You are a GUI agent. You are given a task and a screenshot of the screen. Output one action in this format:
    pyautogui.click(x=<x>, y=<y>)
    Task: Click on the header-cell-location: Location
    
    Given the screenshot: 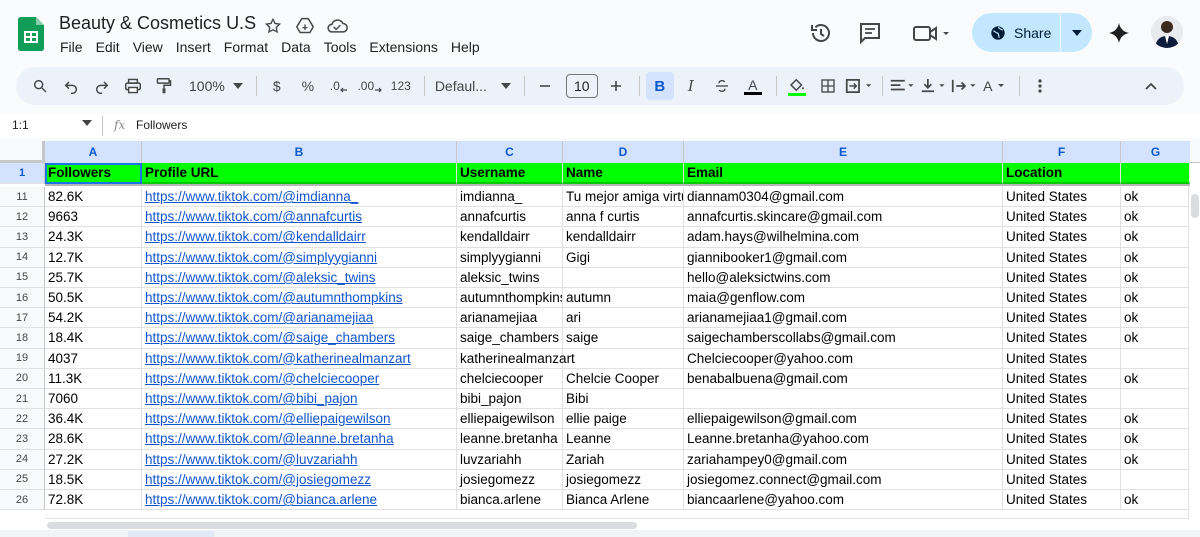 What is the action you would take?
    pyautogui.click(x=1062, y=173)
    